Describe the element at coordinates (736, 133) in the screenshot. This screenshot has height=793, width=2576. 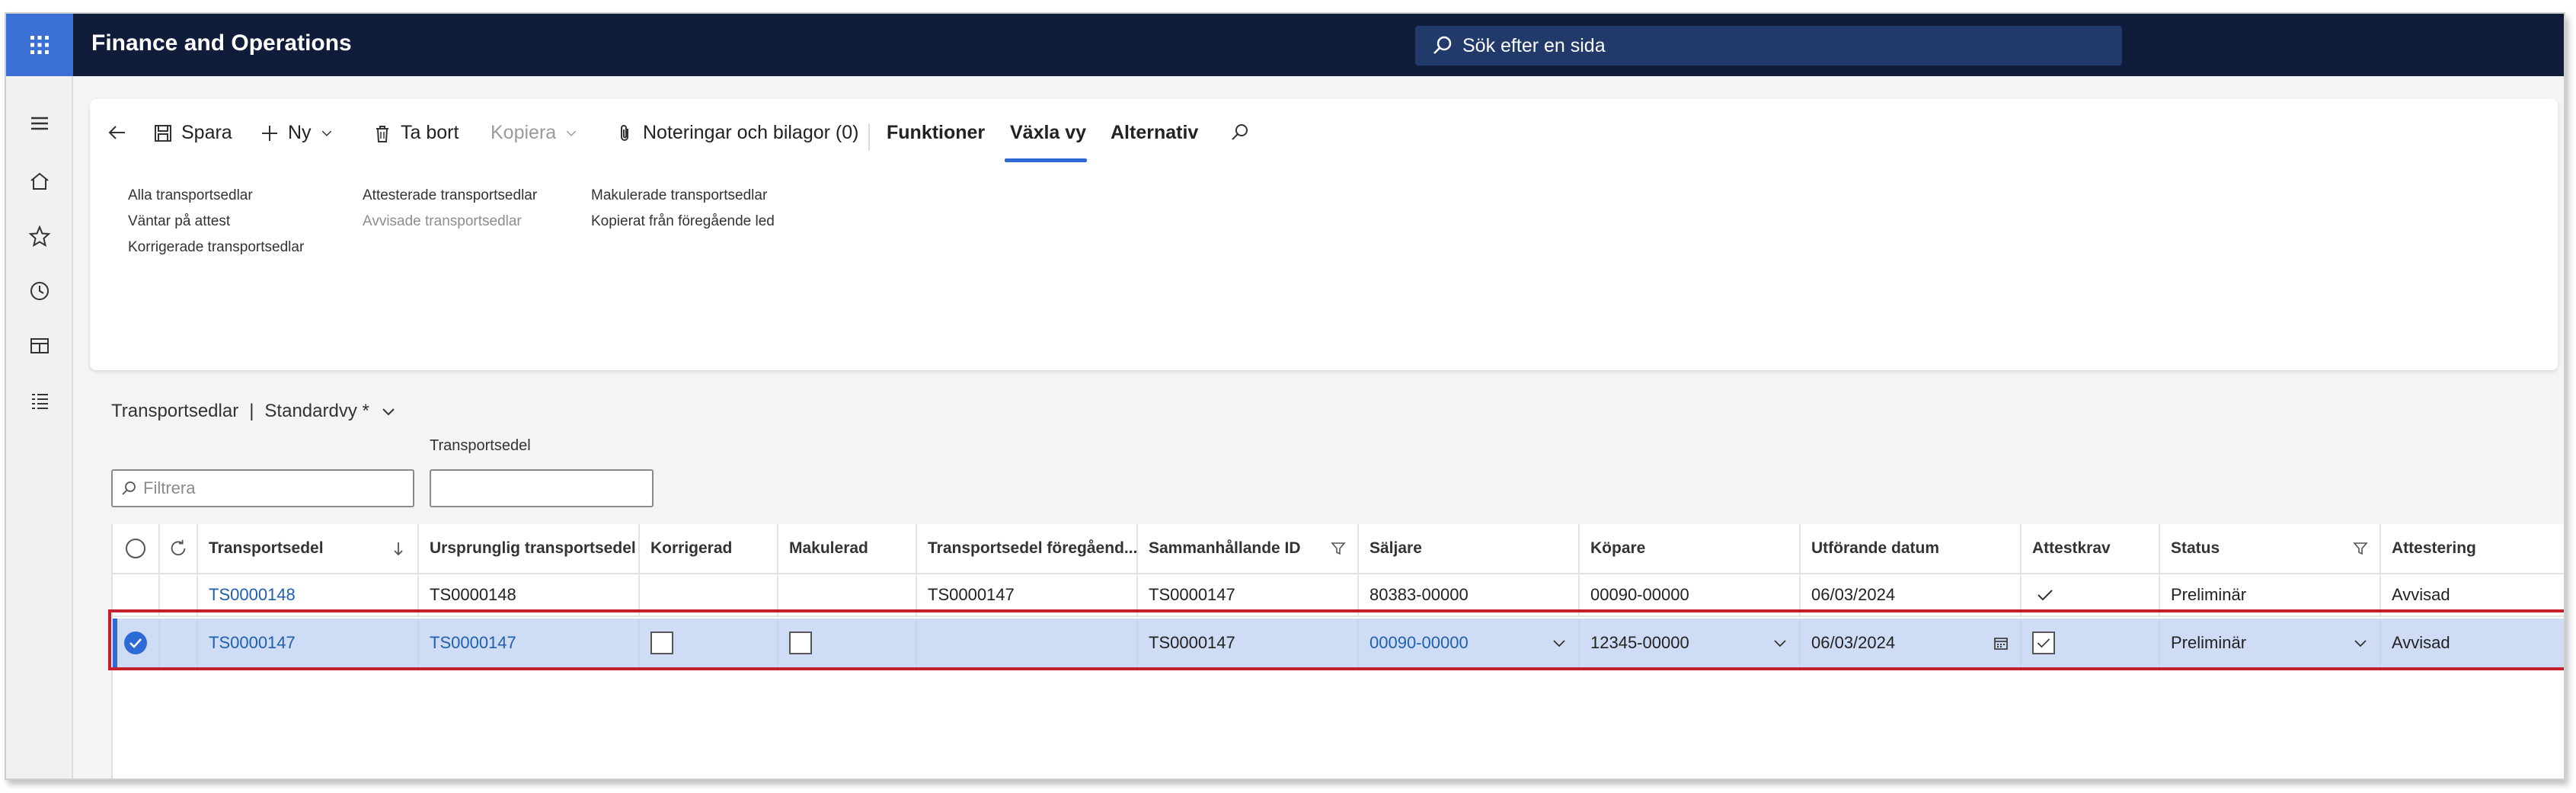
I see `notes-attachments-button: Noteringar och bilagor (0)` at that location.